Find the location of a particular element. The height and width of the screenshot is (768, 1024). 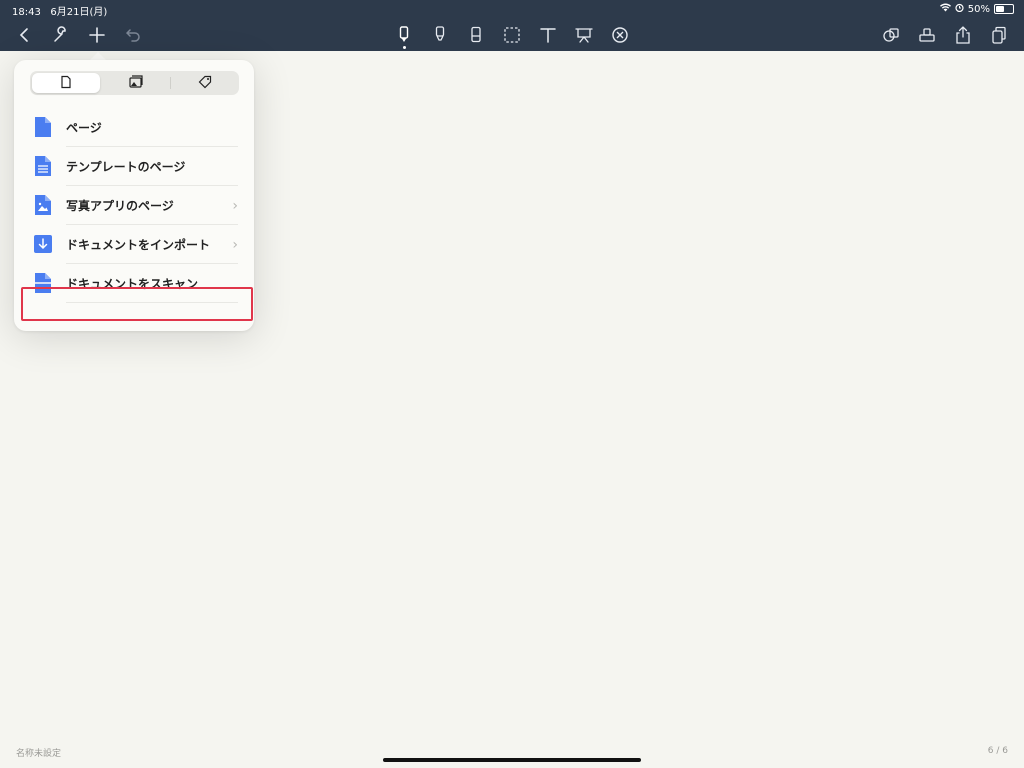

pages-icon is located at coordinates (999, 35).